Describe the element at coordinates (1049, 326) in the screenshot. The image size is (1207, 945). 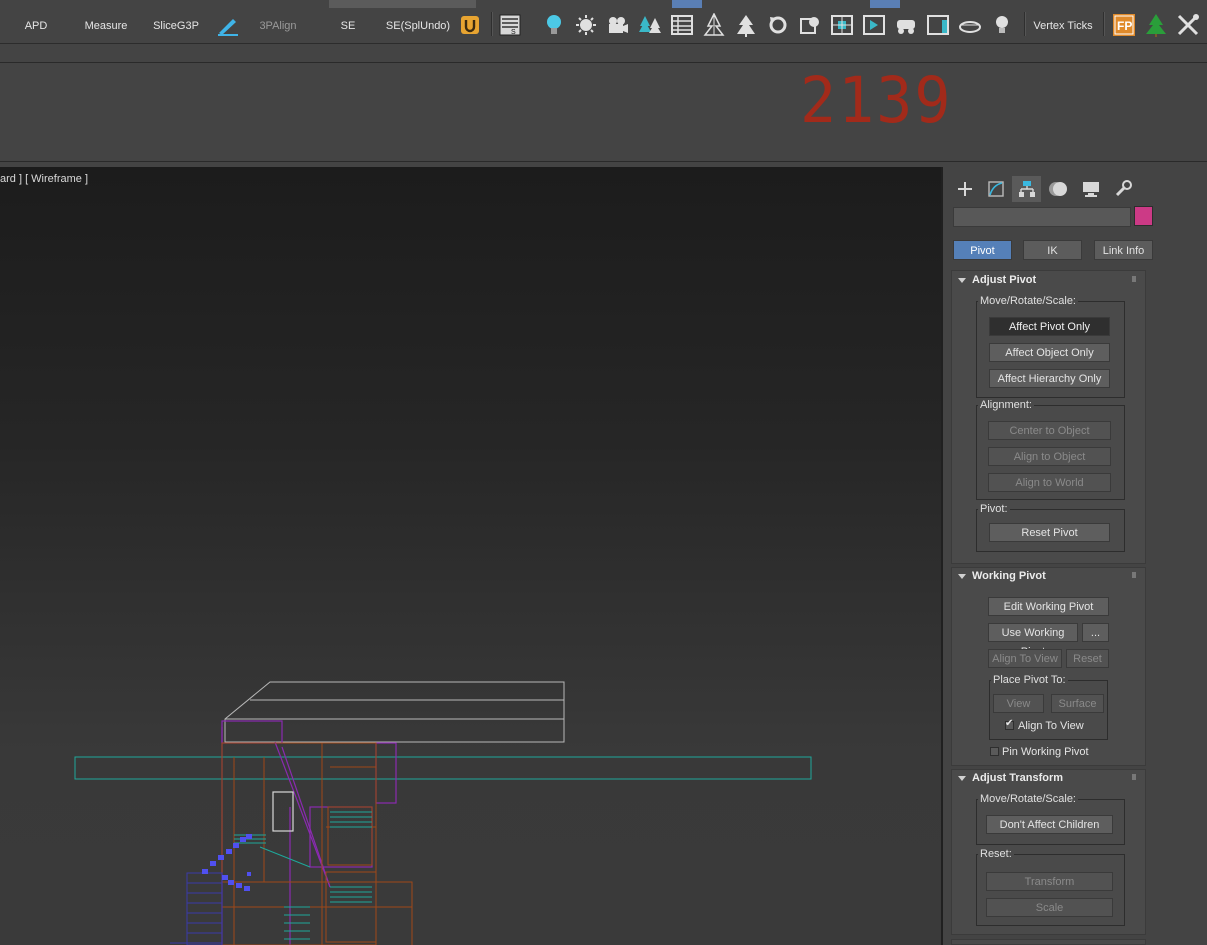
I see `affect-pivot-only-button: Affect Pivot Only` at that location.